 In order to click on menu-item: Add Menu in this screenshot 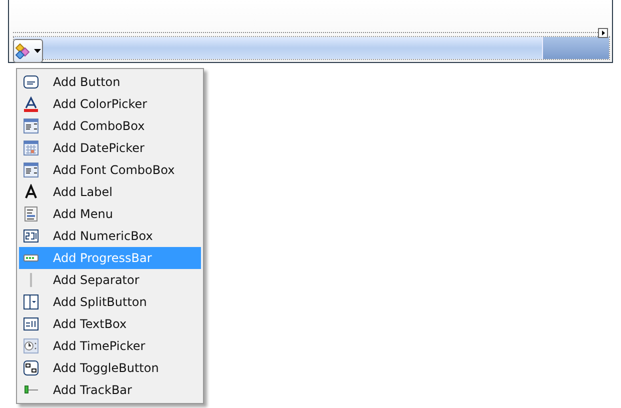, I will do `click(110, 214)`.